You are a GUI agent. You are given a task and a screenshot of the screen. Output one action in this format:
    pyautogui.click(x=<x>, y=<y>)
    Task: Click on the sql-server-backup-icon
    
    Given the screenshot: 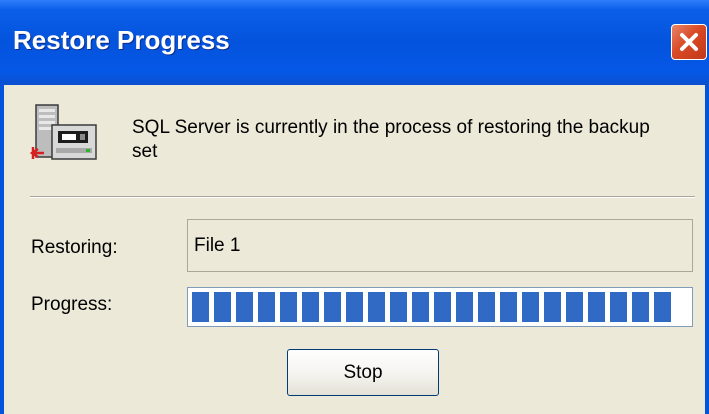 What is the action you would take?
    pyautogui.click(x=63, y=132)
    